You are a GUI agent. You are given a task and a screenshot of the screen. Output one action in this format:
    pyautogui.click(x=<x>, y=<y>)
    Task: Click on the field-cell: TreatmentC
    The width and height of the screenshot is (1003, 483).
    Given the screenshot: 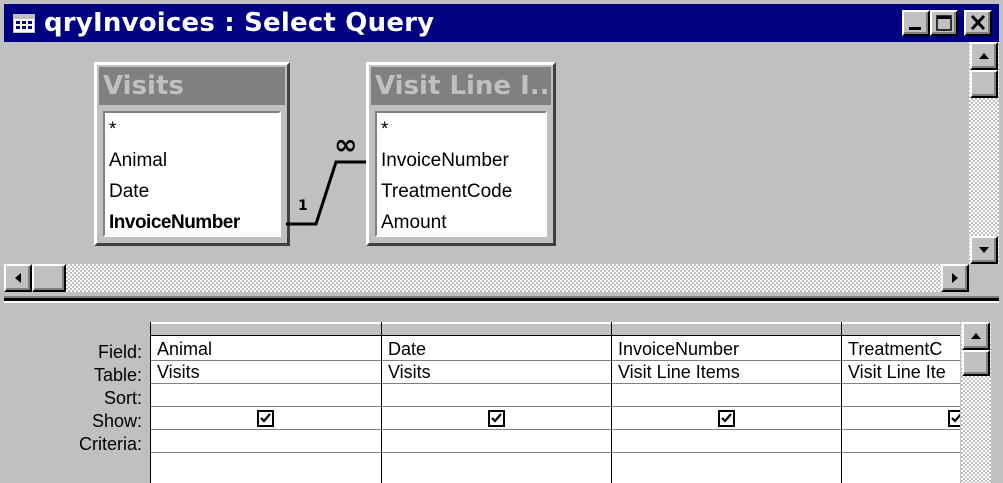 What is the action you would take?
    pyautogui.click(x=901, y=349)
    